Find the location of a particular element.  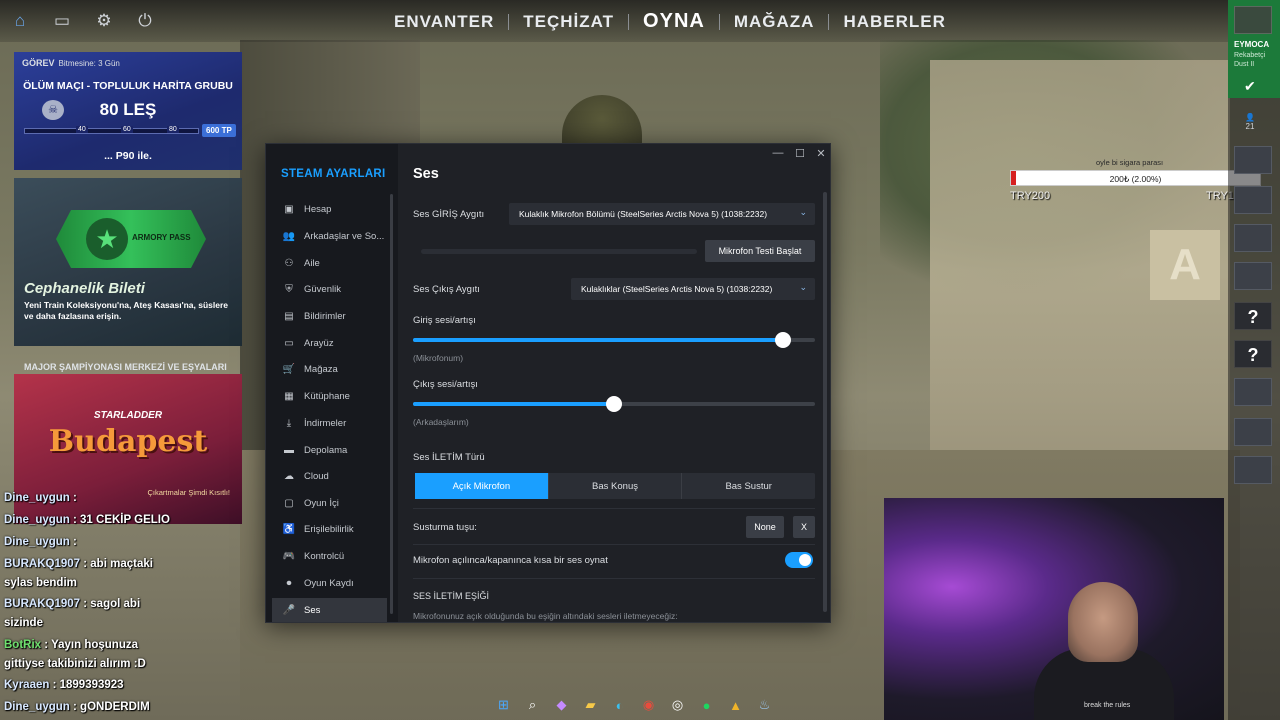

edge-icon: ◐ is located at coordinates (619, 705).